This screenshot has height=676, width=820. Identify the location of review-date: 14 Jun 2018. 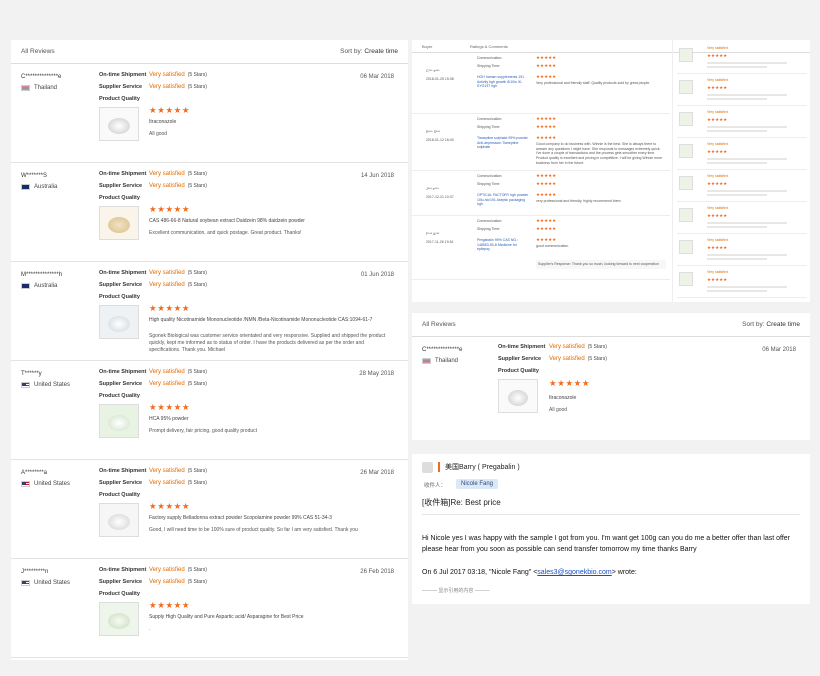
(377, 176).